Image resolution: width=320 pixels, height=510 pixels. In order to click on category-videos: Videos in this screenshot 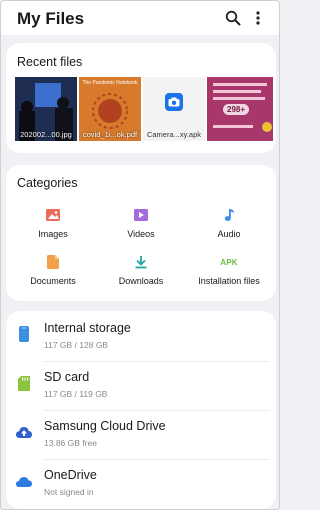, I will do `click(141, 230)`.